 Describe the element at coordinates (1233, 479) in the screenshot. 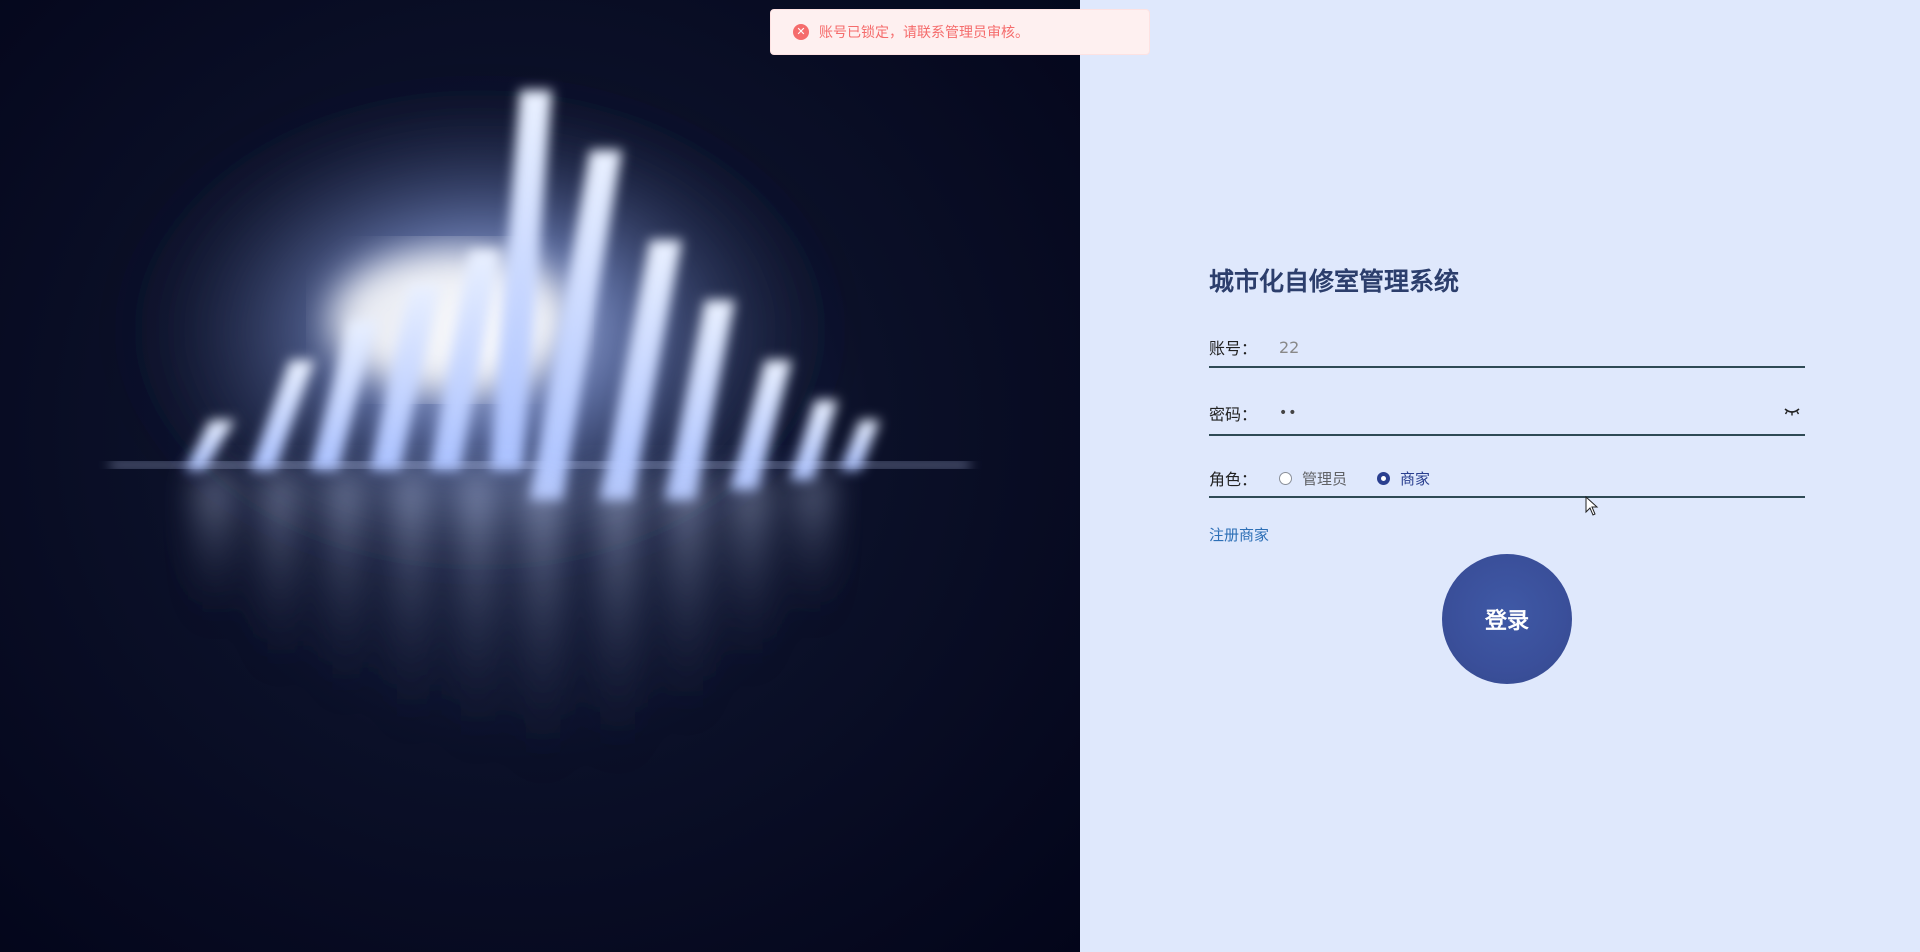

I see `role-label: 角色：` at that location.